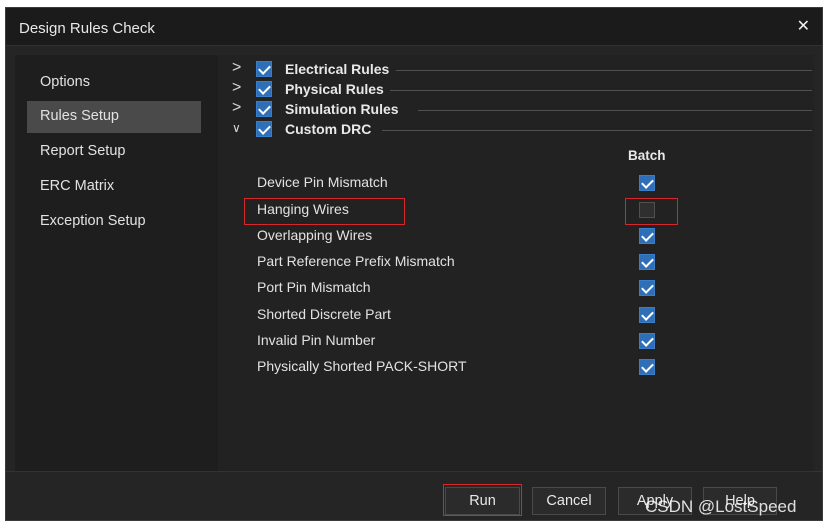 Image resolution: width=825 pixels, height=528 pixels. What do you see at coordinates (522, 129) in the screenshot?
I see `section-custom-drc: ∨ Custom DRC` at bounding box center [522, 129].